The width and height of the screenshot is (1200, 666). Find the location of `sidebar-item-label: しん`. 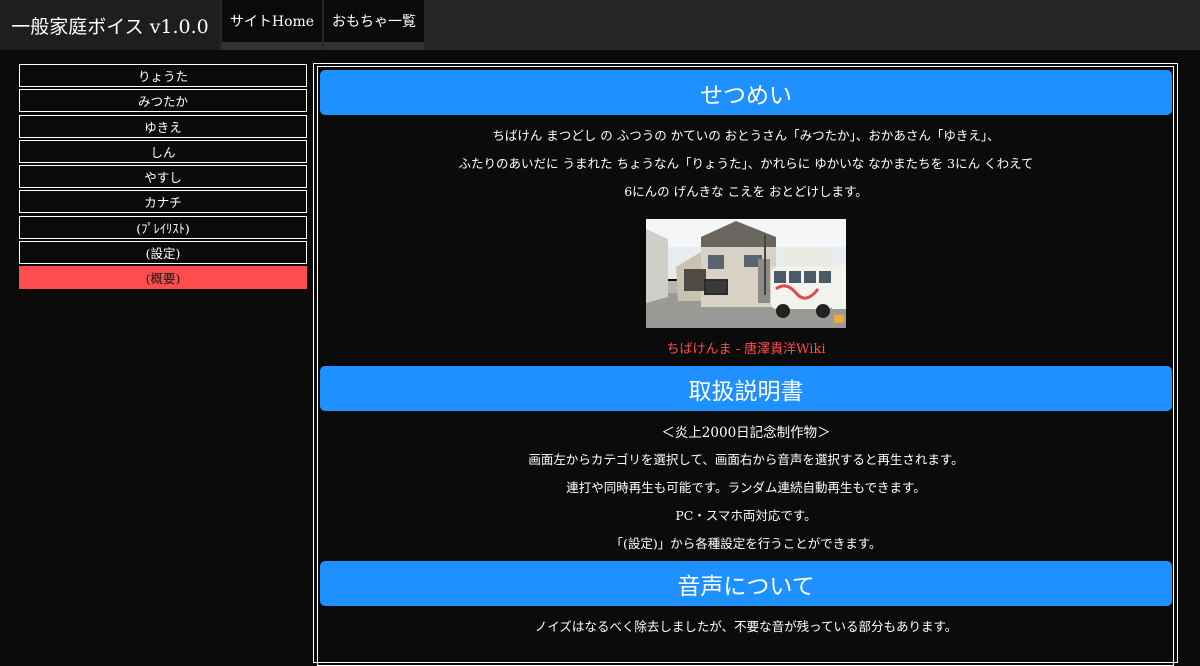

sidebar-item-label: しん is located at coordinates (163, 152).